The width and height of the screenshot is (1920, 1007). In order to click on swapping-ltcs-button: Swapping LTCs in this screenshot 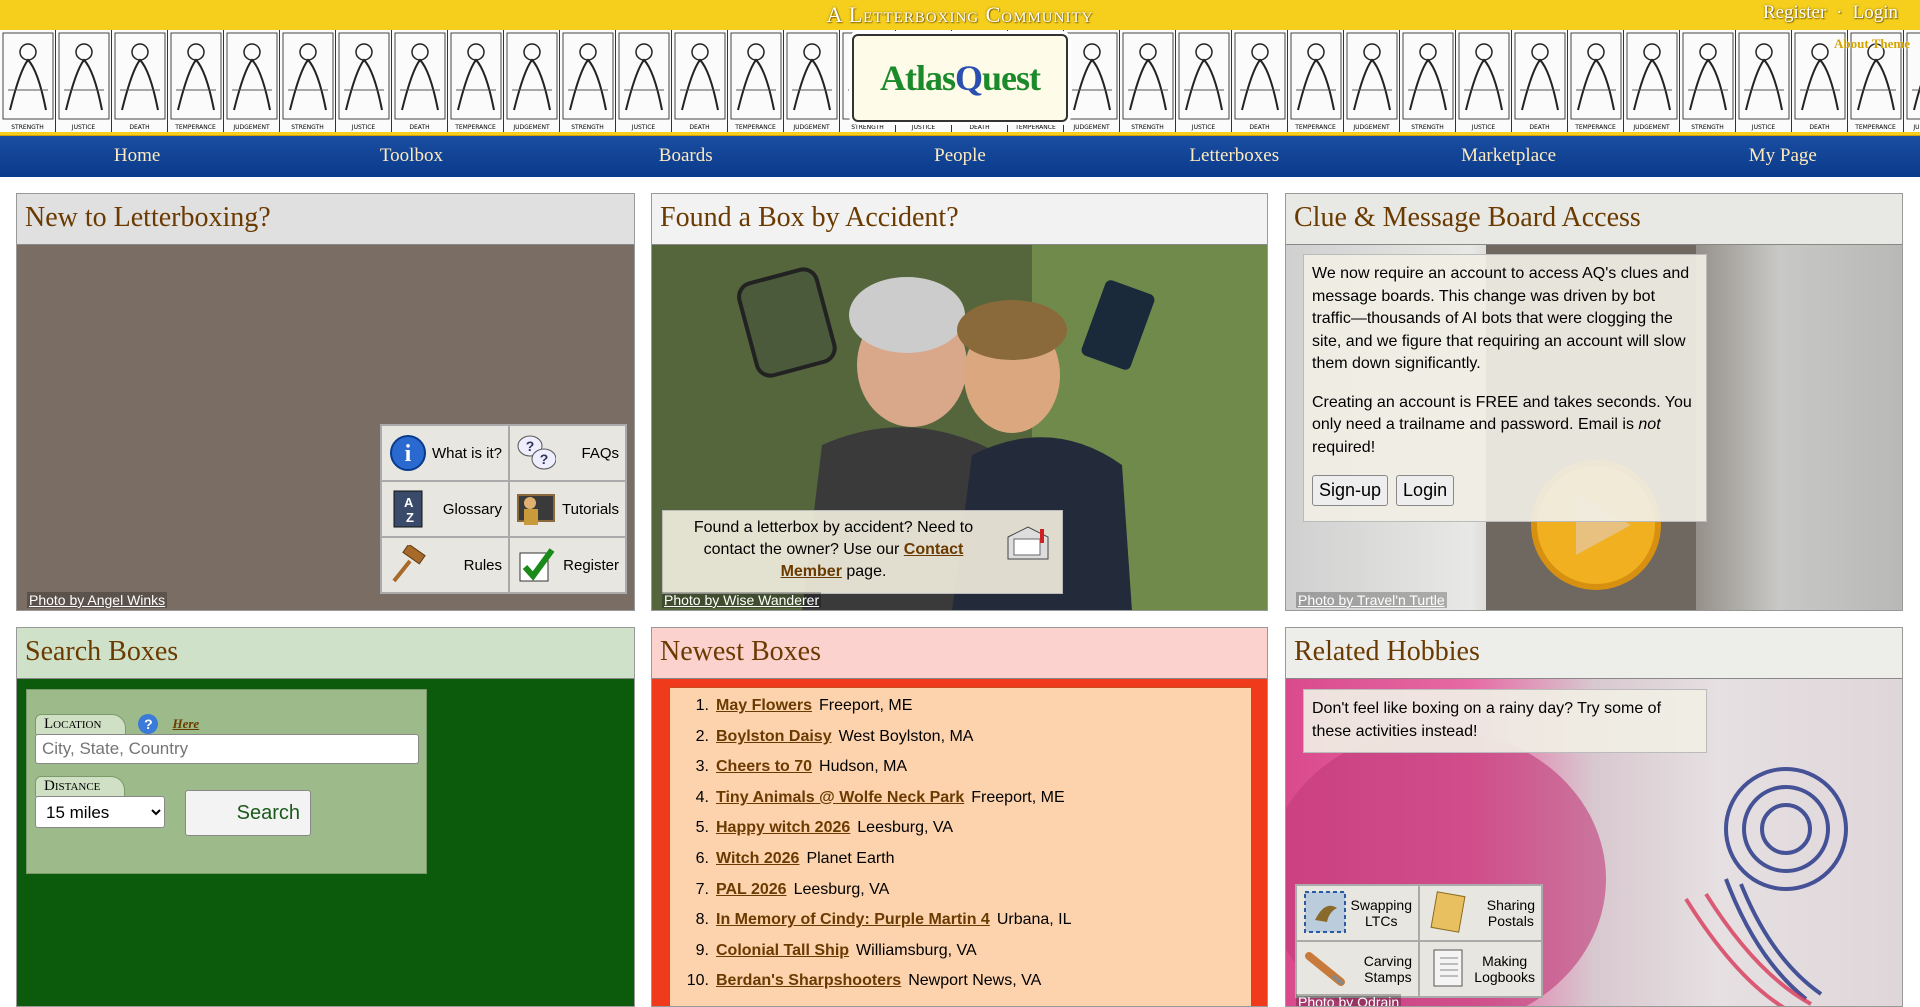, I will do `click(1357, 913)`.